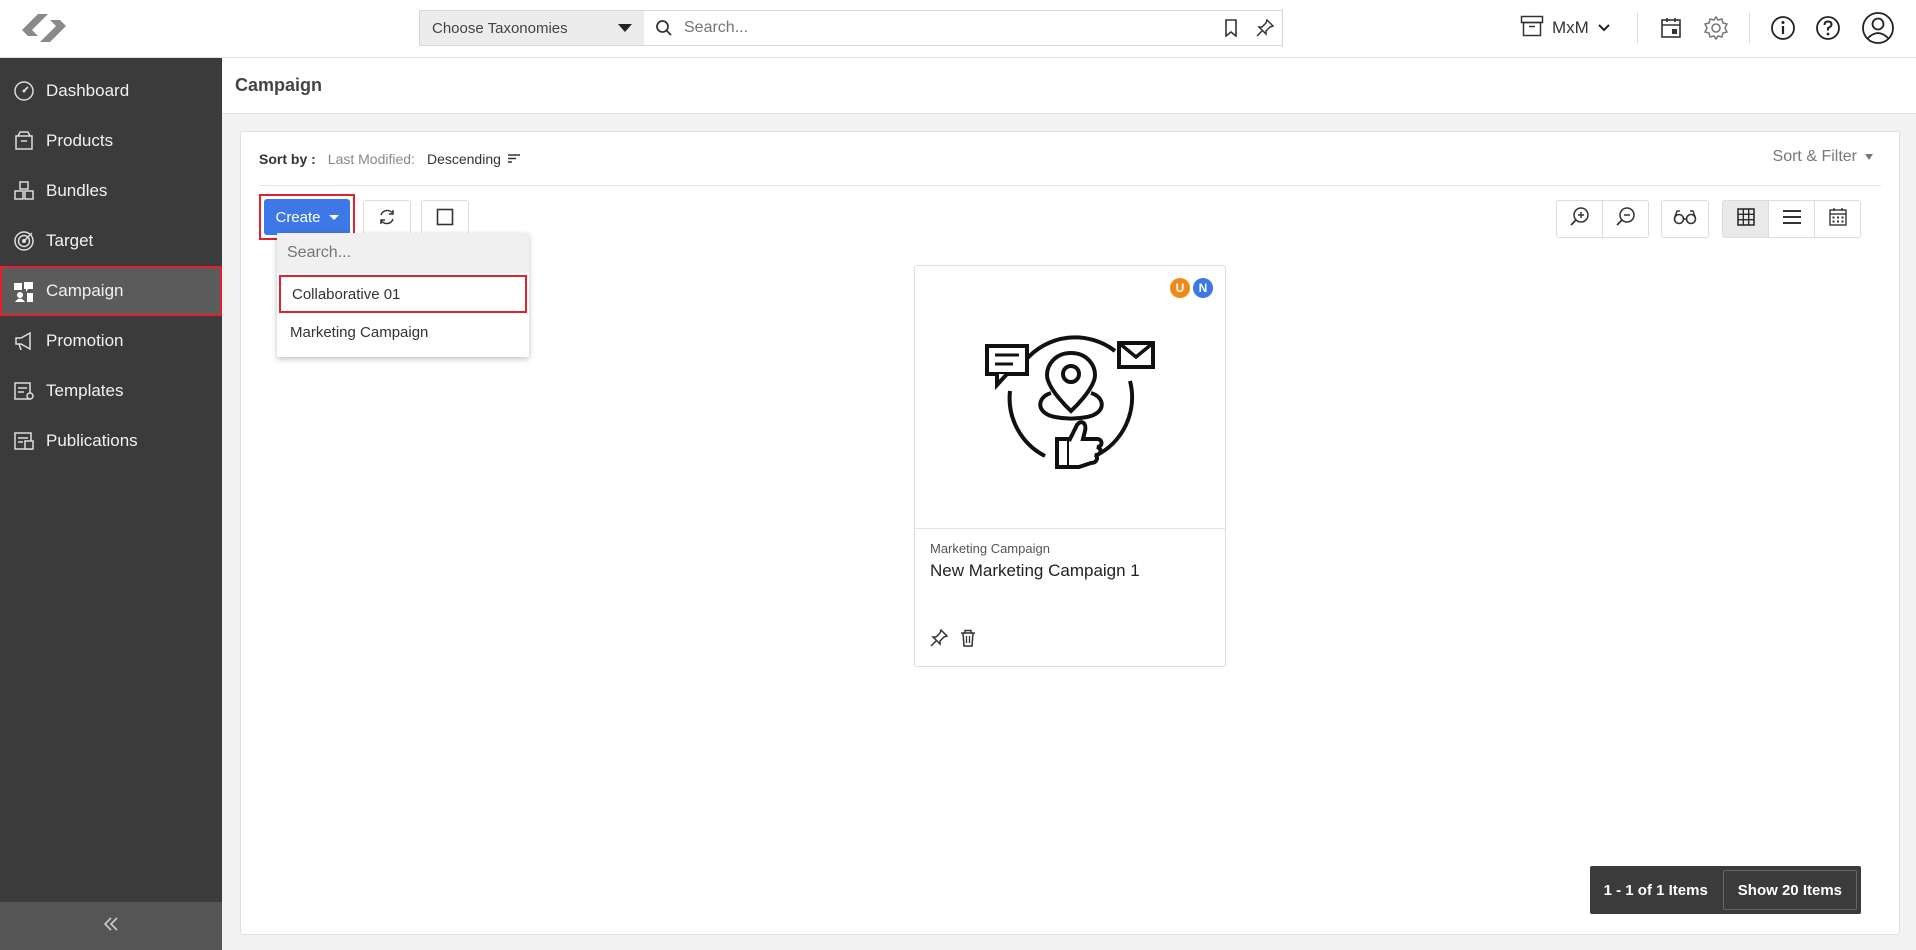  I want to click on sidebar-item-label: Target, so click(70, 240).